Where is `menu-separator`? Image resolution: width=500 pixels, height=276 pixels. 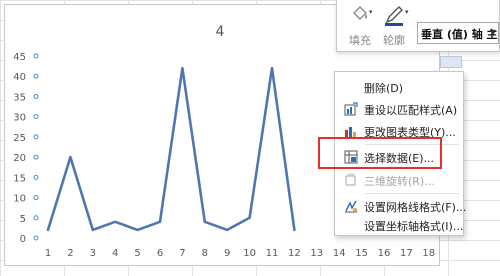 menu-separator is located at coordinates (412, 193).